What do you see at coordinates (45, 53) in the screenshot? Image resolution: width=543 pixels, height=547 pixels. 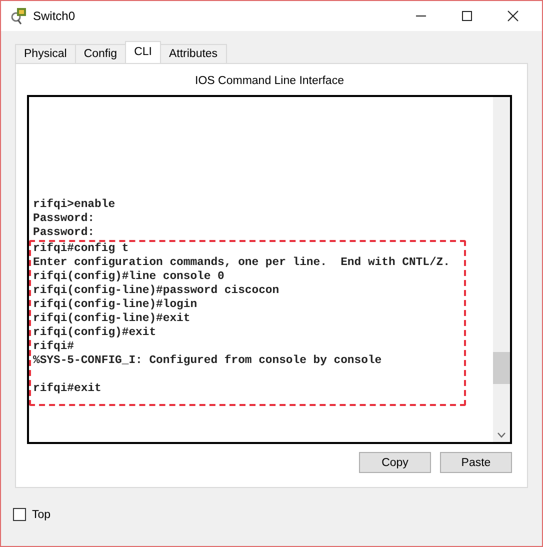 I see `tab: Physical` at bounding box center [45, 53].